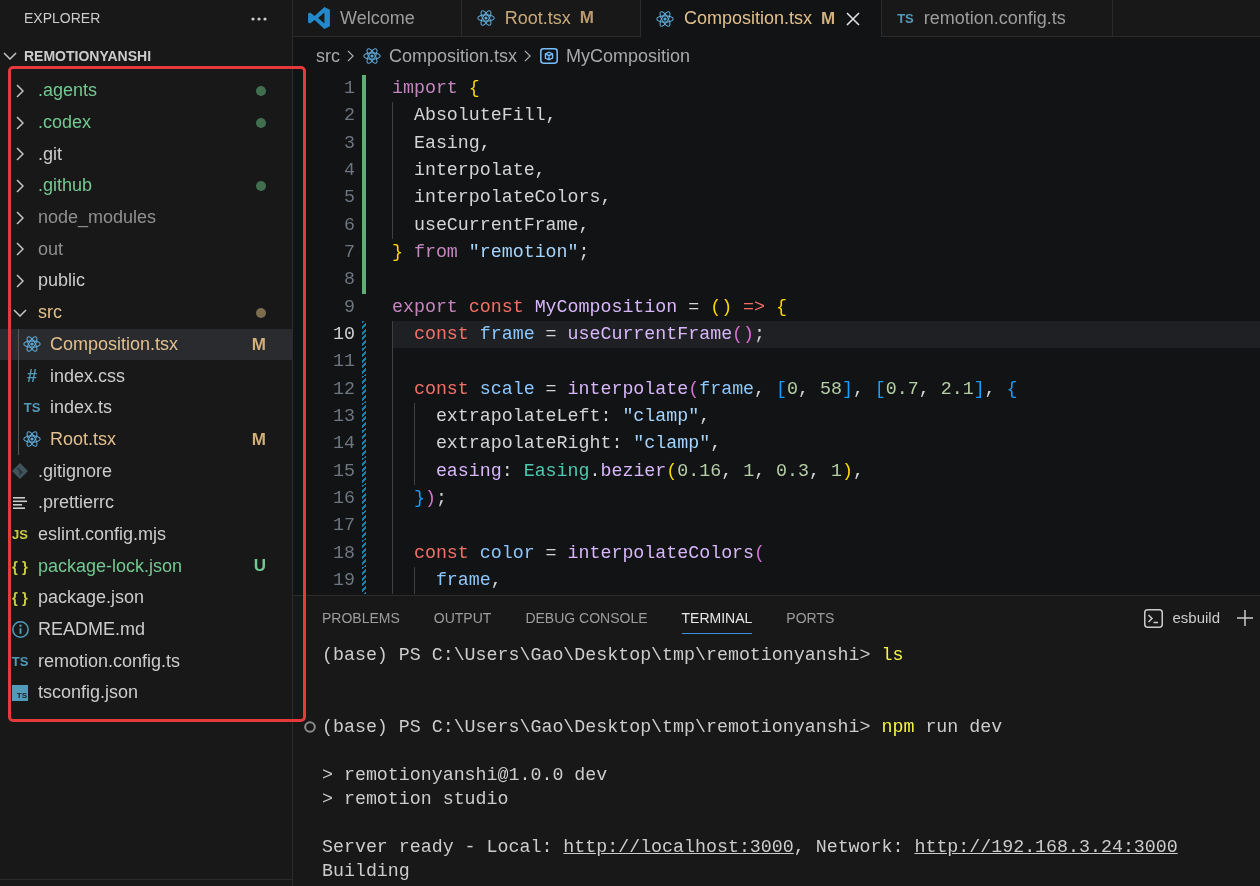 The image size is (1260, 886). Describe the element at coordinates (20, 502) in the screenshot. I see `lines-icon` at that location.